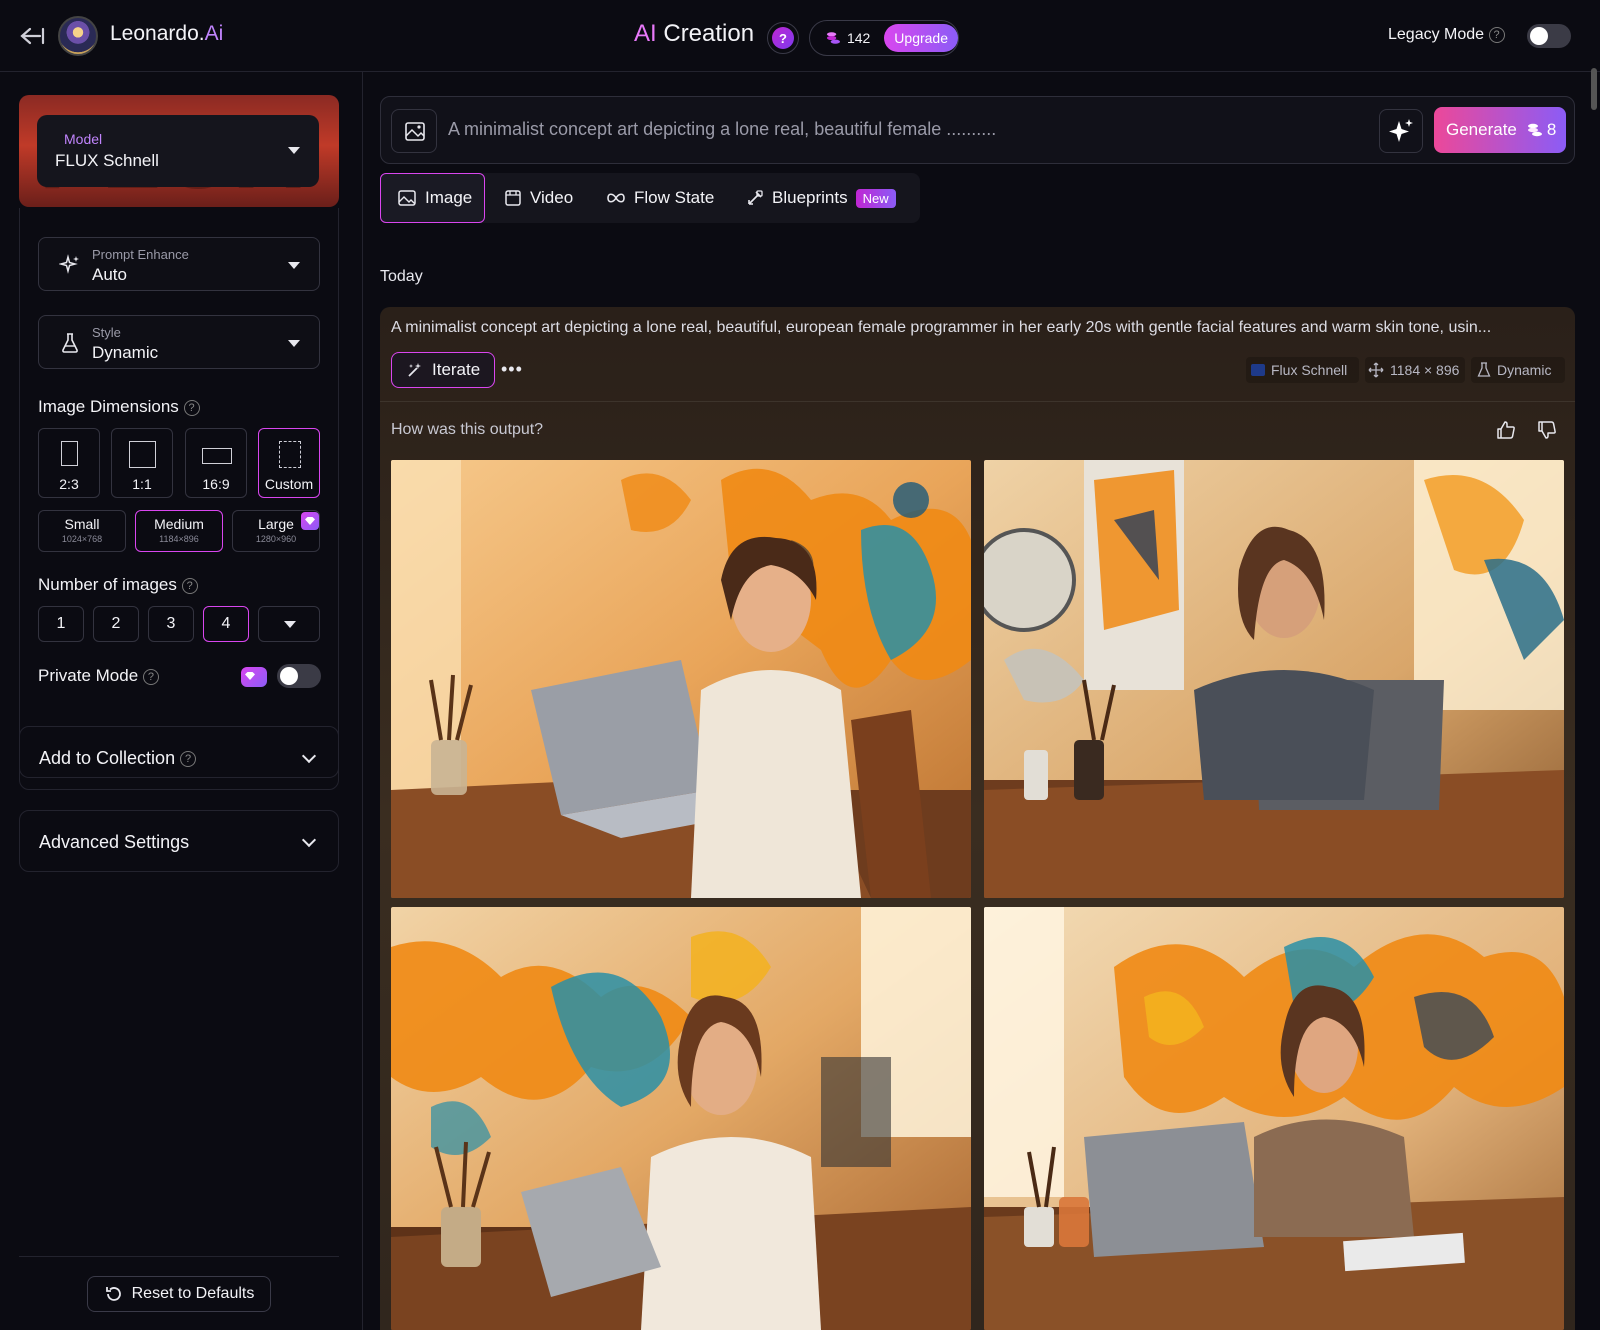 The width and height of the screenshot is (1600, 1330). I want to click on meta-style: Dynamic, so click(1514, 370).